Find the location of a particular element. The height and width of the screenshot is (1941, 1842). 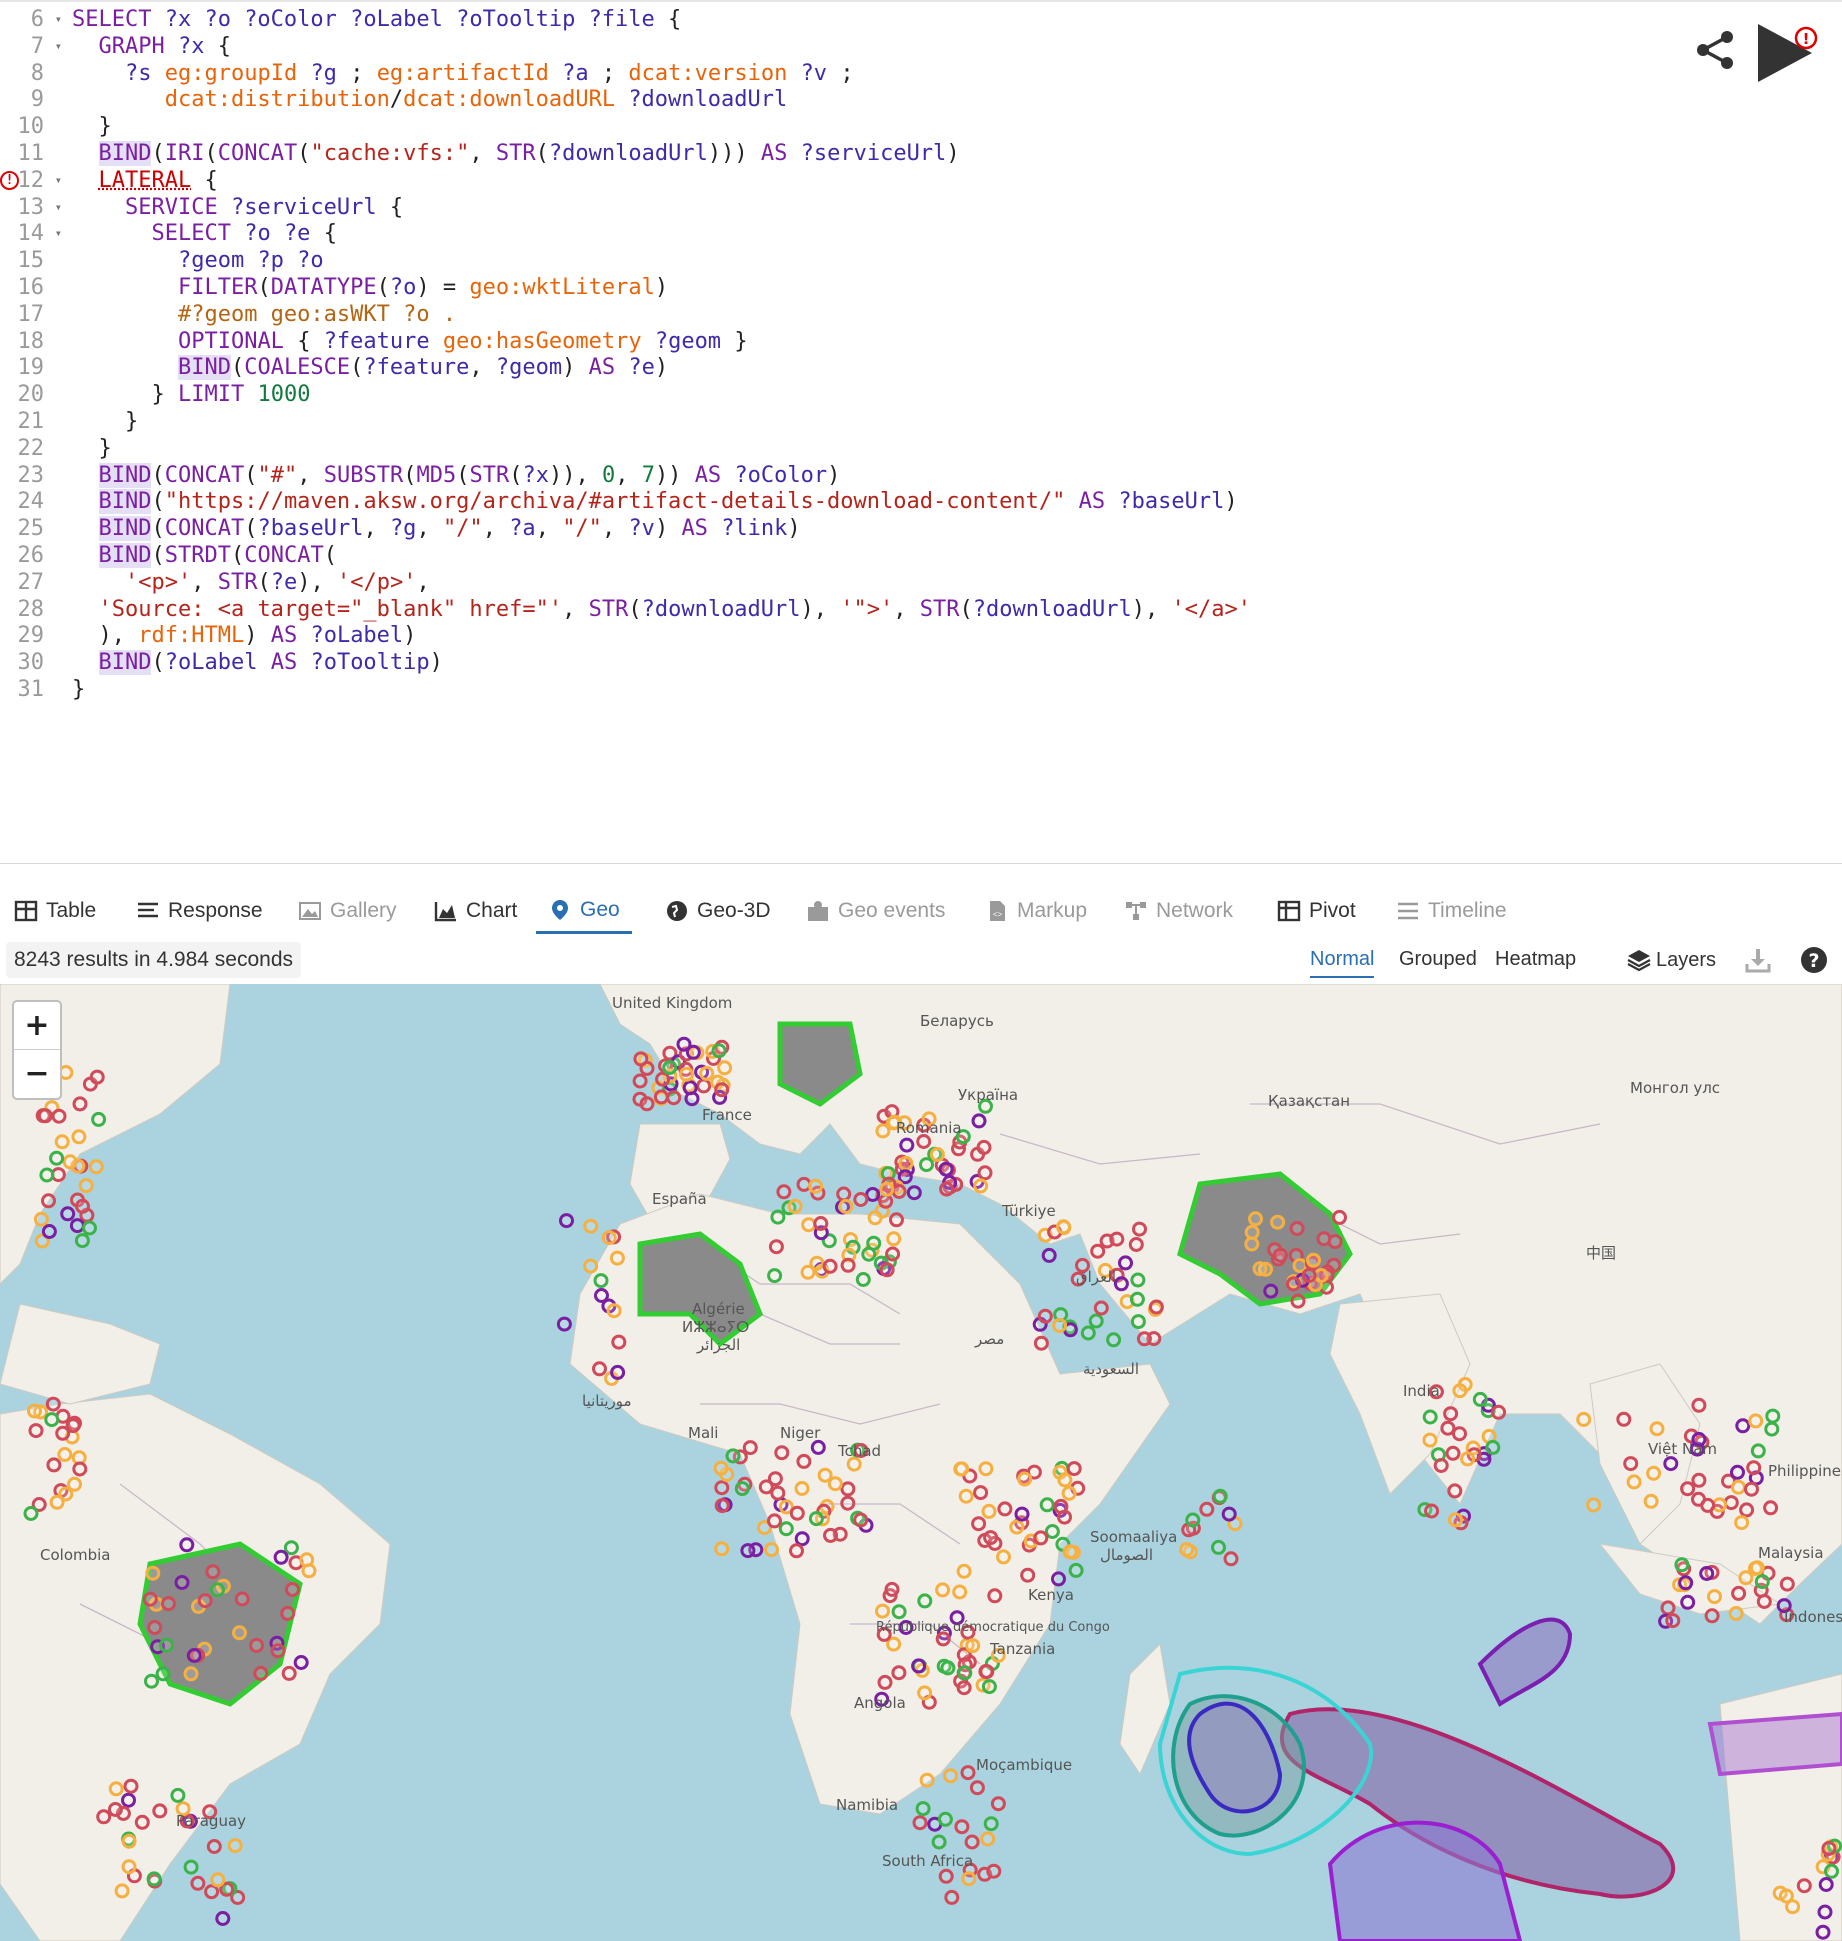

share-icon is located at coordinates (1715, 50).